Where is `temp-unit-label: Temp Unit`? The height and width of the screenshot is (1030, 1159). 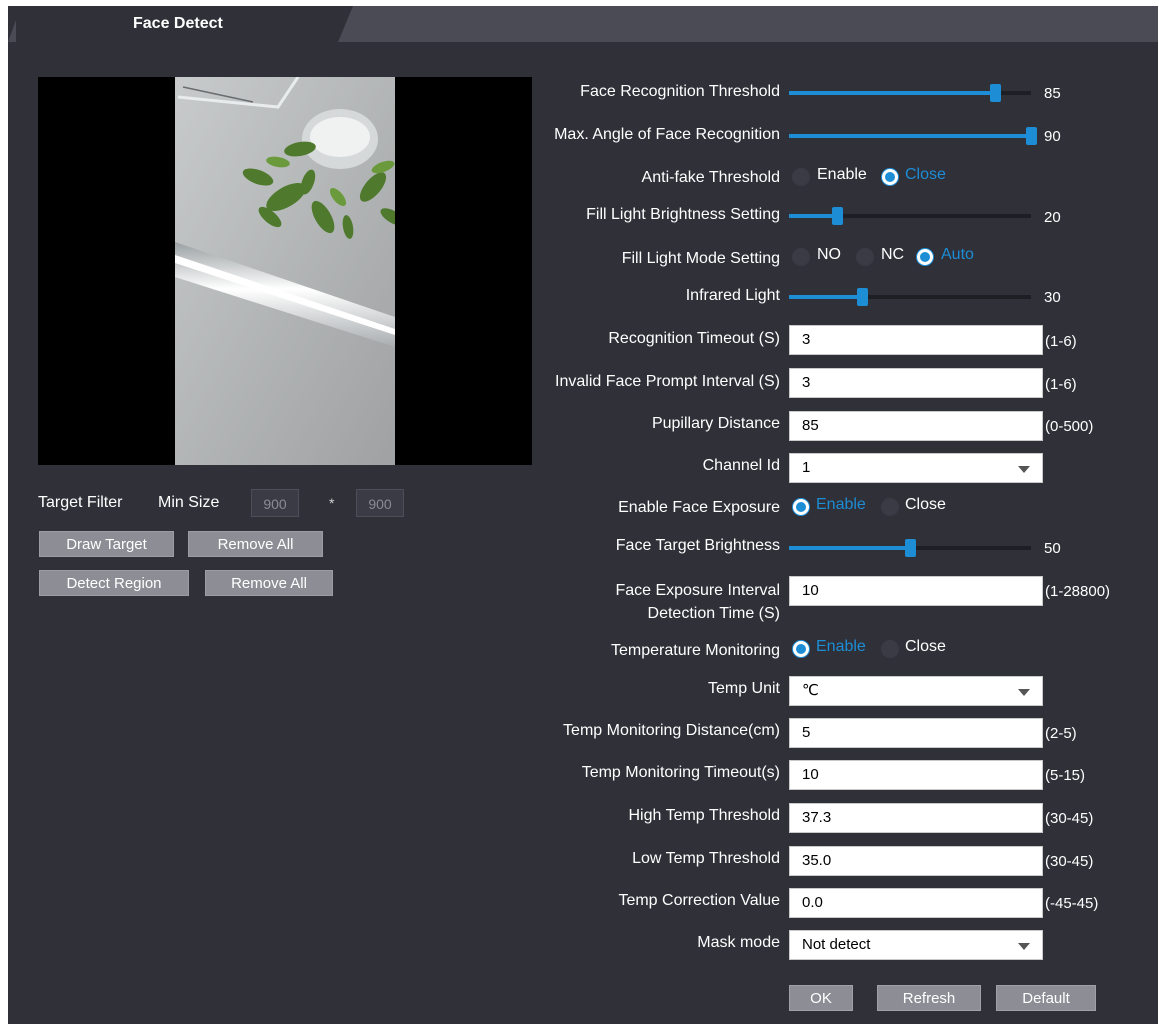
temp-unit-label: Temp Unit is located at coordinates (743, 688).